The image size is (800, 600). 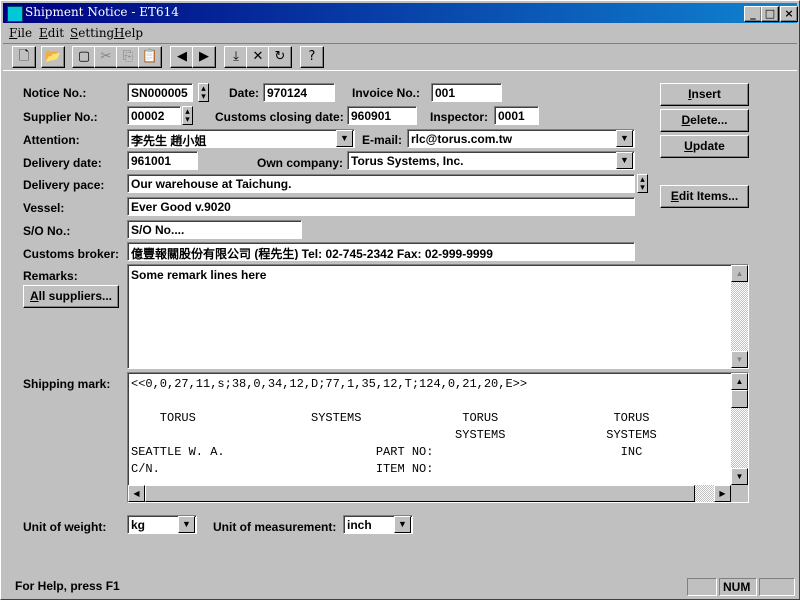 I want to click on email-dropdown-button: ▼, so click(x=624, y=138).